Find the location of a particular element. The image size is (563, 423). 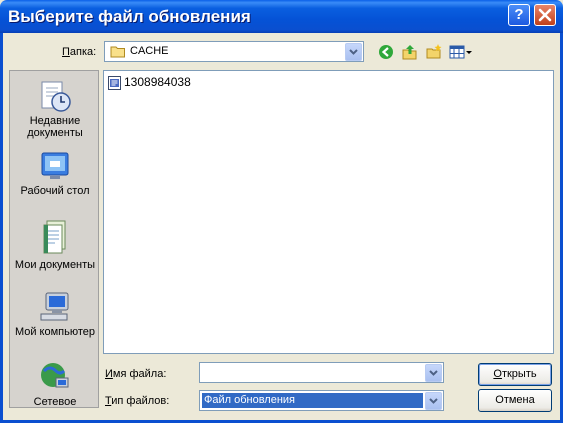

help-button: ? is located at coordinates (519, 15).